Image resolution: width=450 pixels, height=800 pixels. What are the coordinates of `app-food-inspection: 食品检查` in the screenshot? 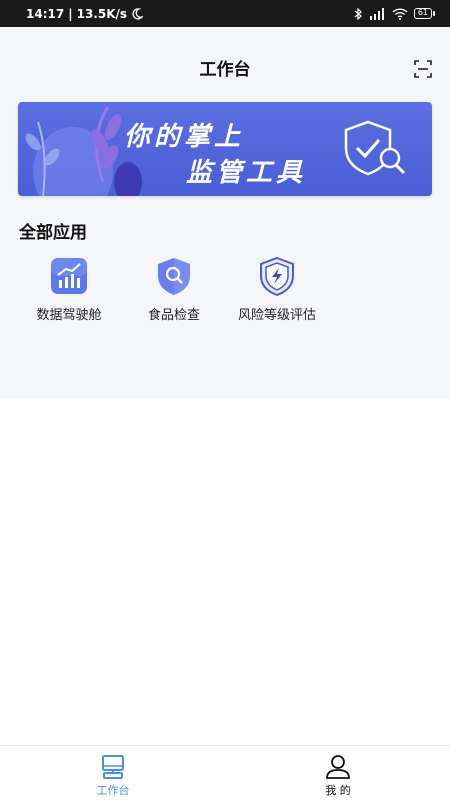 It's located at (174, 290).